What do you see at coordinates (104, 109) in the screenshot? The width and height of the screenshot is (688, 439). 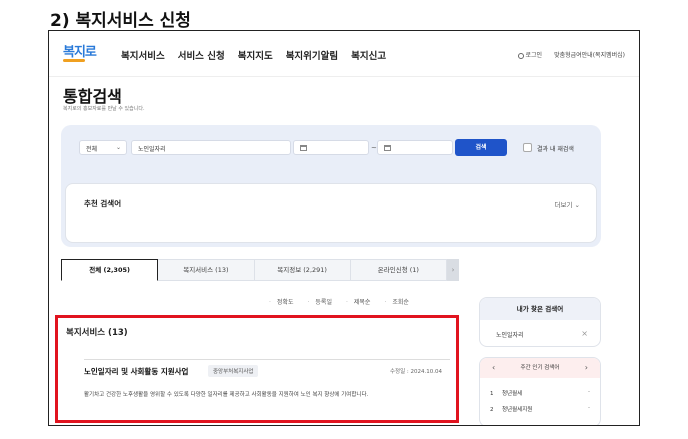 I see `page-subtitle: 복지로의 홍보자료를 만날 수 있습니다.` at bounding box center [104, 109].